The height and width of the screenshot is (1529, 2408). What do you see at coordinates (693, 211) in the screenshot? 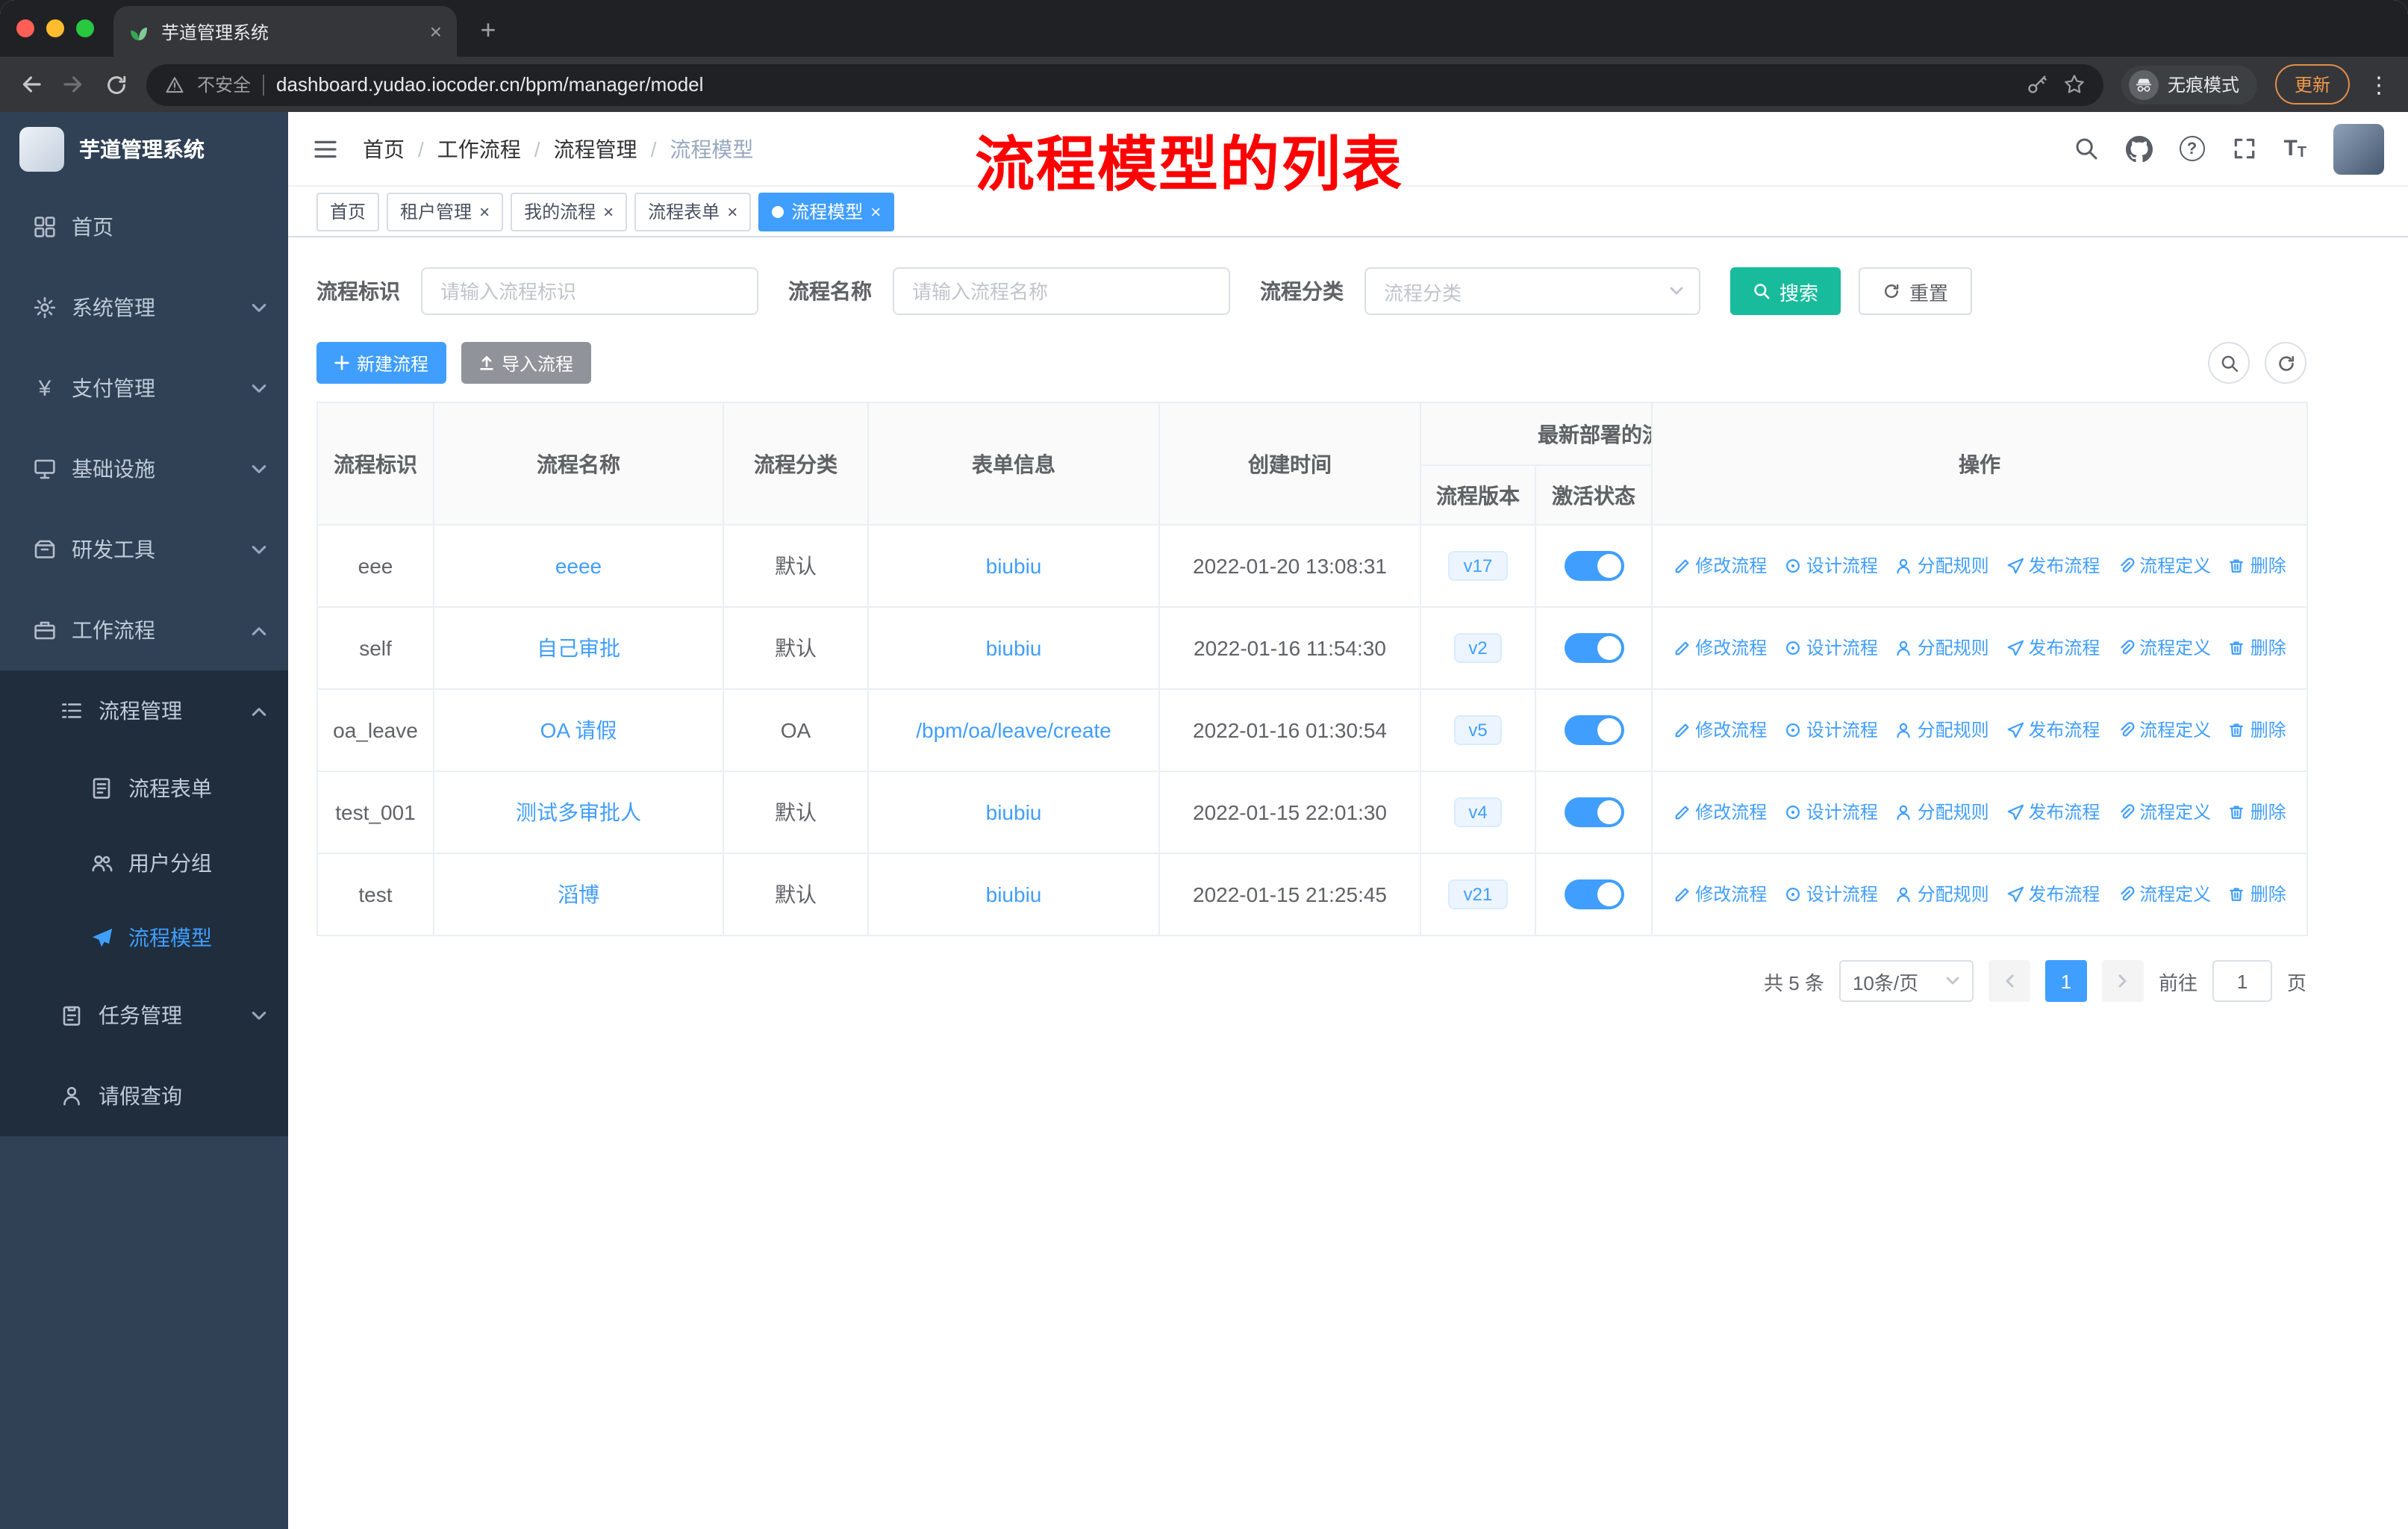
I see `tag-process-form: 流程表单 ×` at bounding box center [693, 211].